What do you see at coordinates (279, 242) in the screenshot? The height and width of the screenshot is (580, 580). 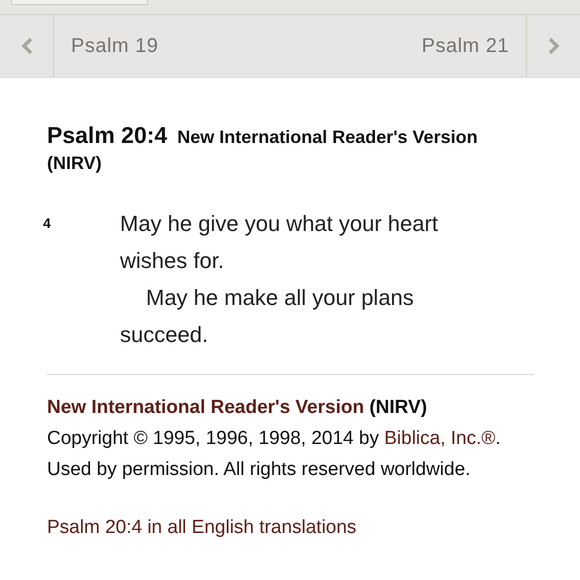 I see `verse-line: May he give you what your heart wishes for.` at bounding box center [279, 242].